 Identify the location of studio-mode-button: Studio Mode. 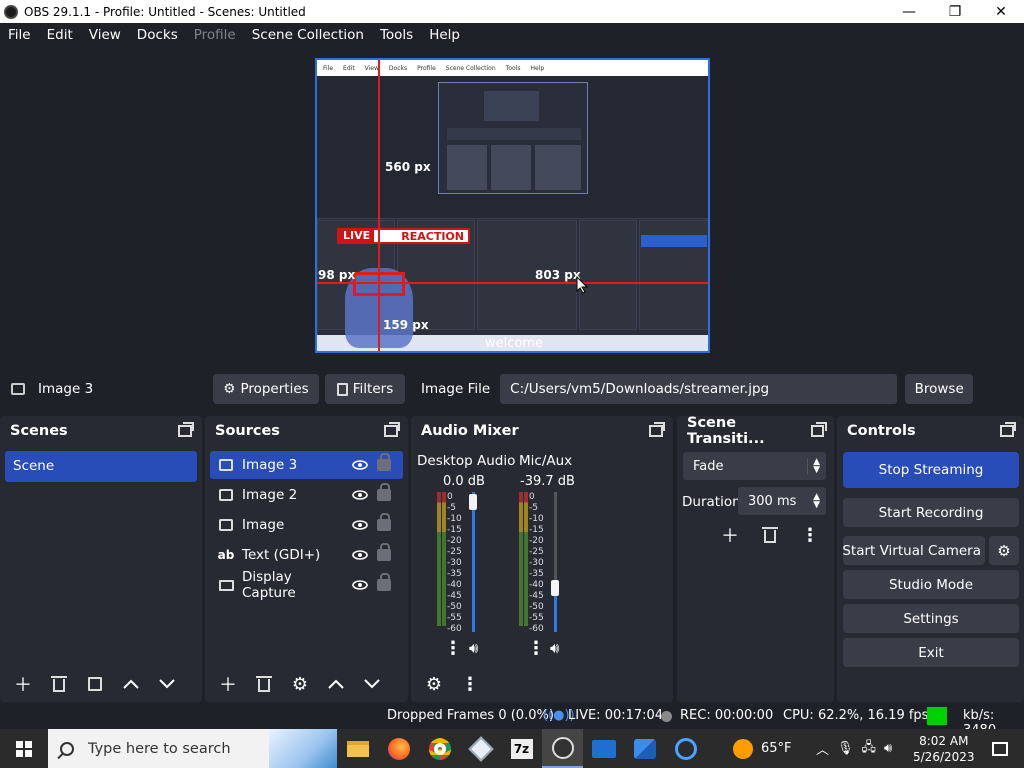
(931, 584).